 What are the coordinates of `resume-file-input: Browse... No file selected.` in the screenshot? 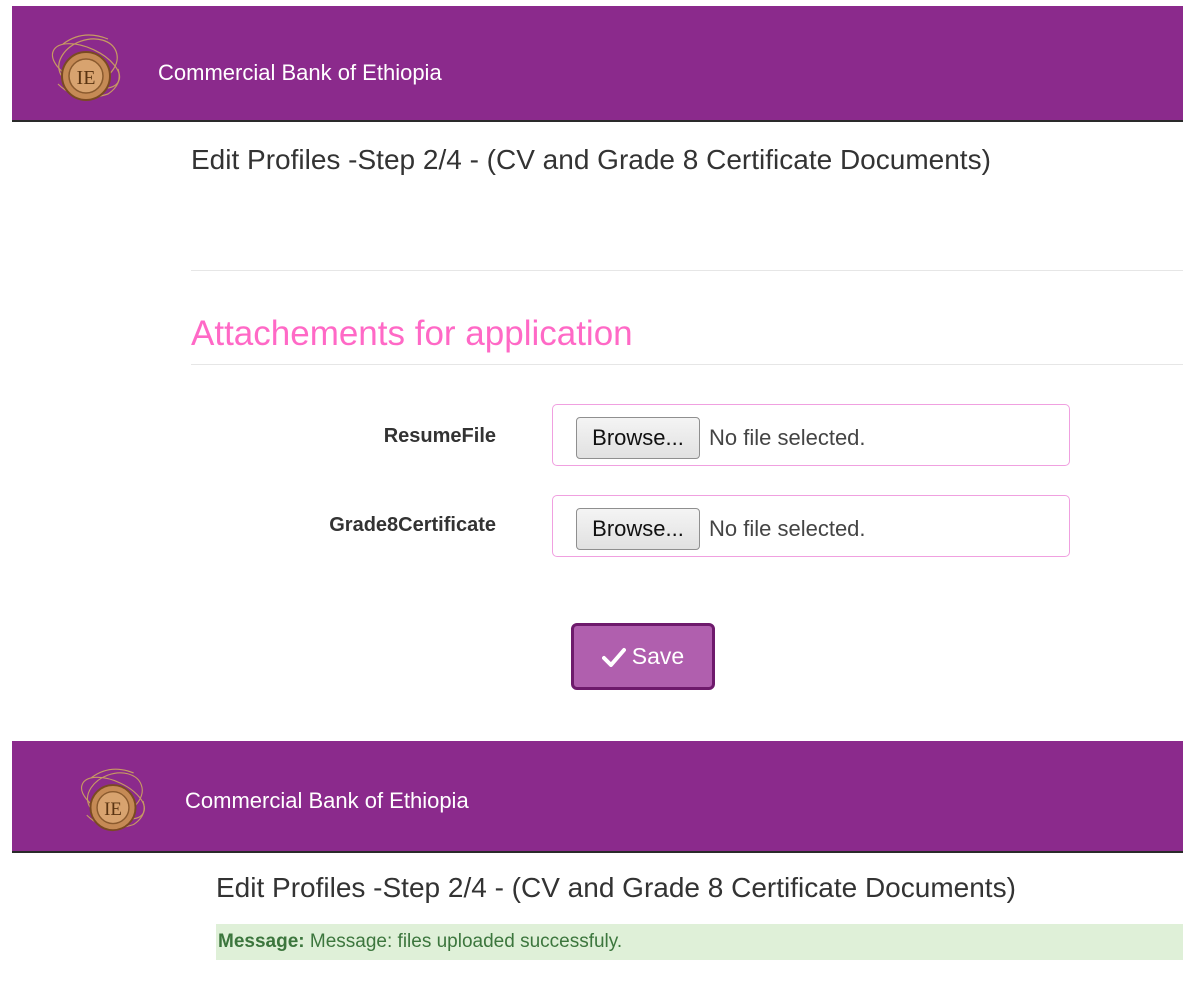 It's located at (811, 435).